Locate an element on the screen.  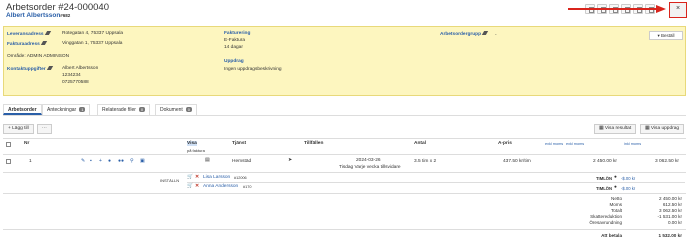
show-result-button: ▦ Visa resultat is located at coordinates (615, 129).